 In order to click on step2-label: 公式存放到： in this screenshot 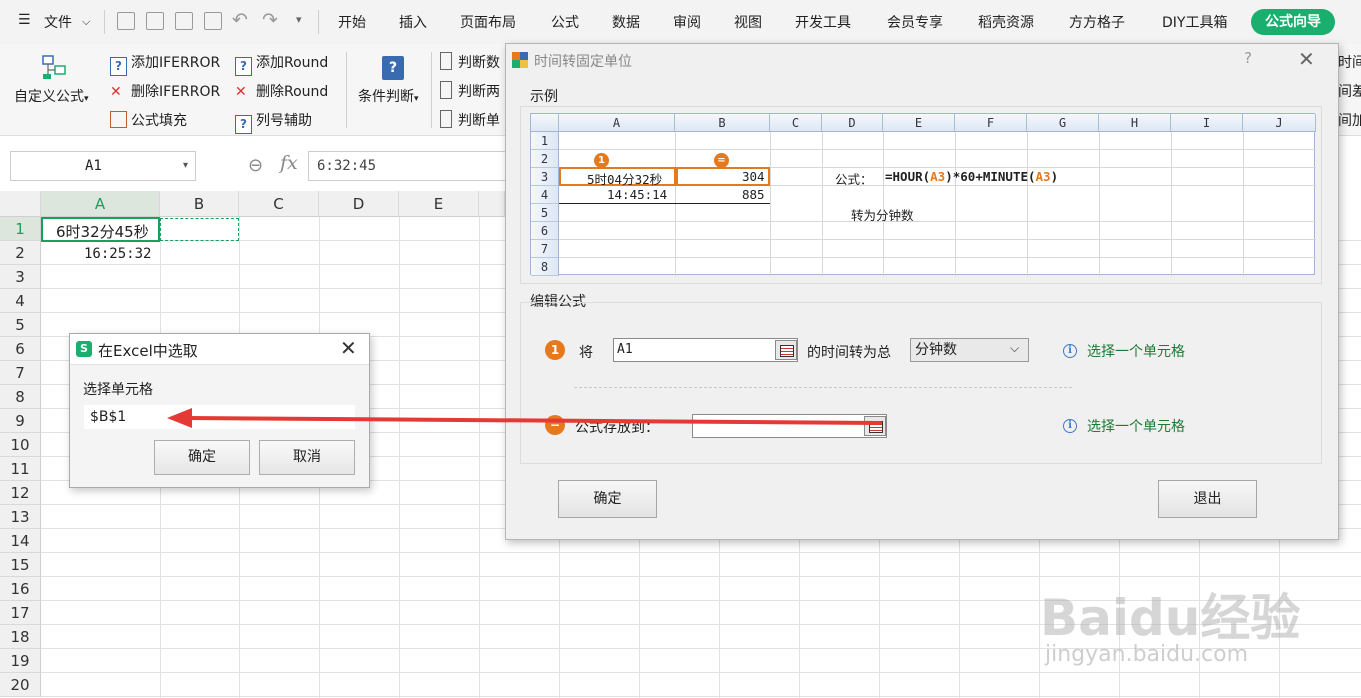, I will do `click(617, 428)`.